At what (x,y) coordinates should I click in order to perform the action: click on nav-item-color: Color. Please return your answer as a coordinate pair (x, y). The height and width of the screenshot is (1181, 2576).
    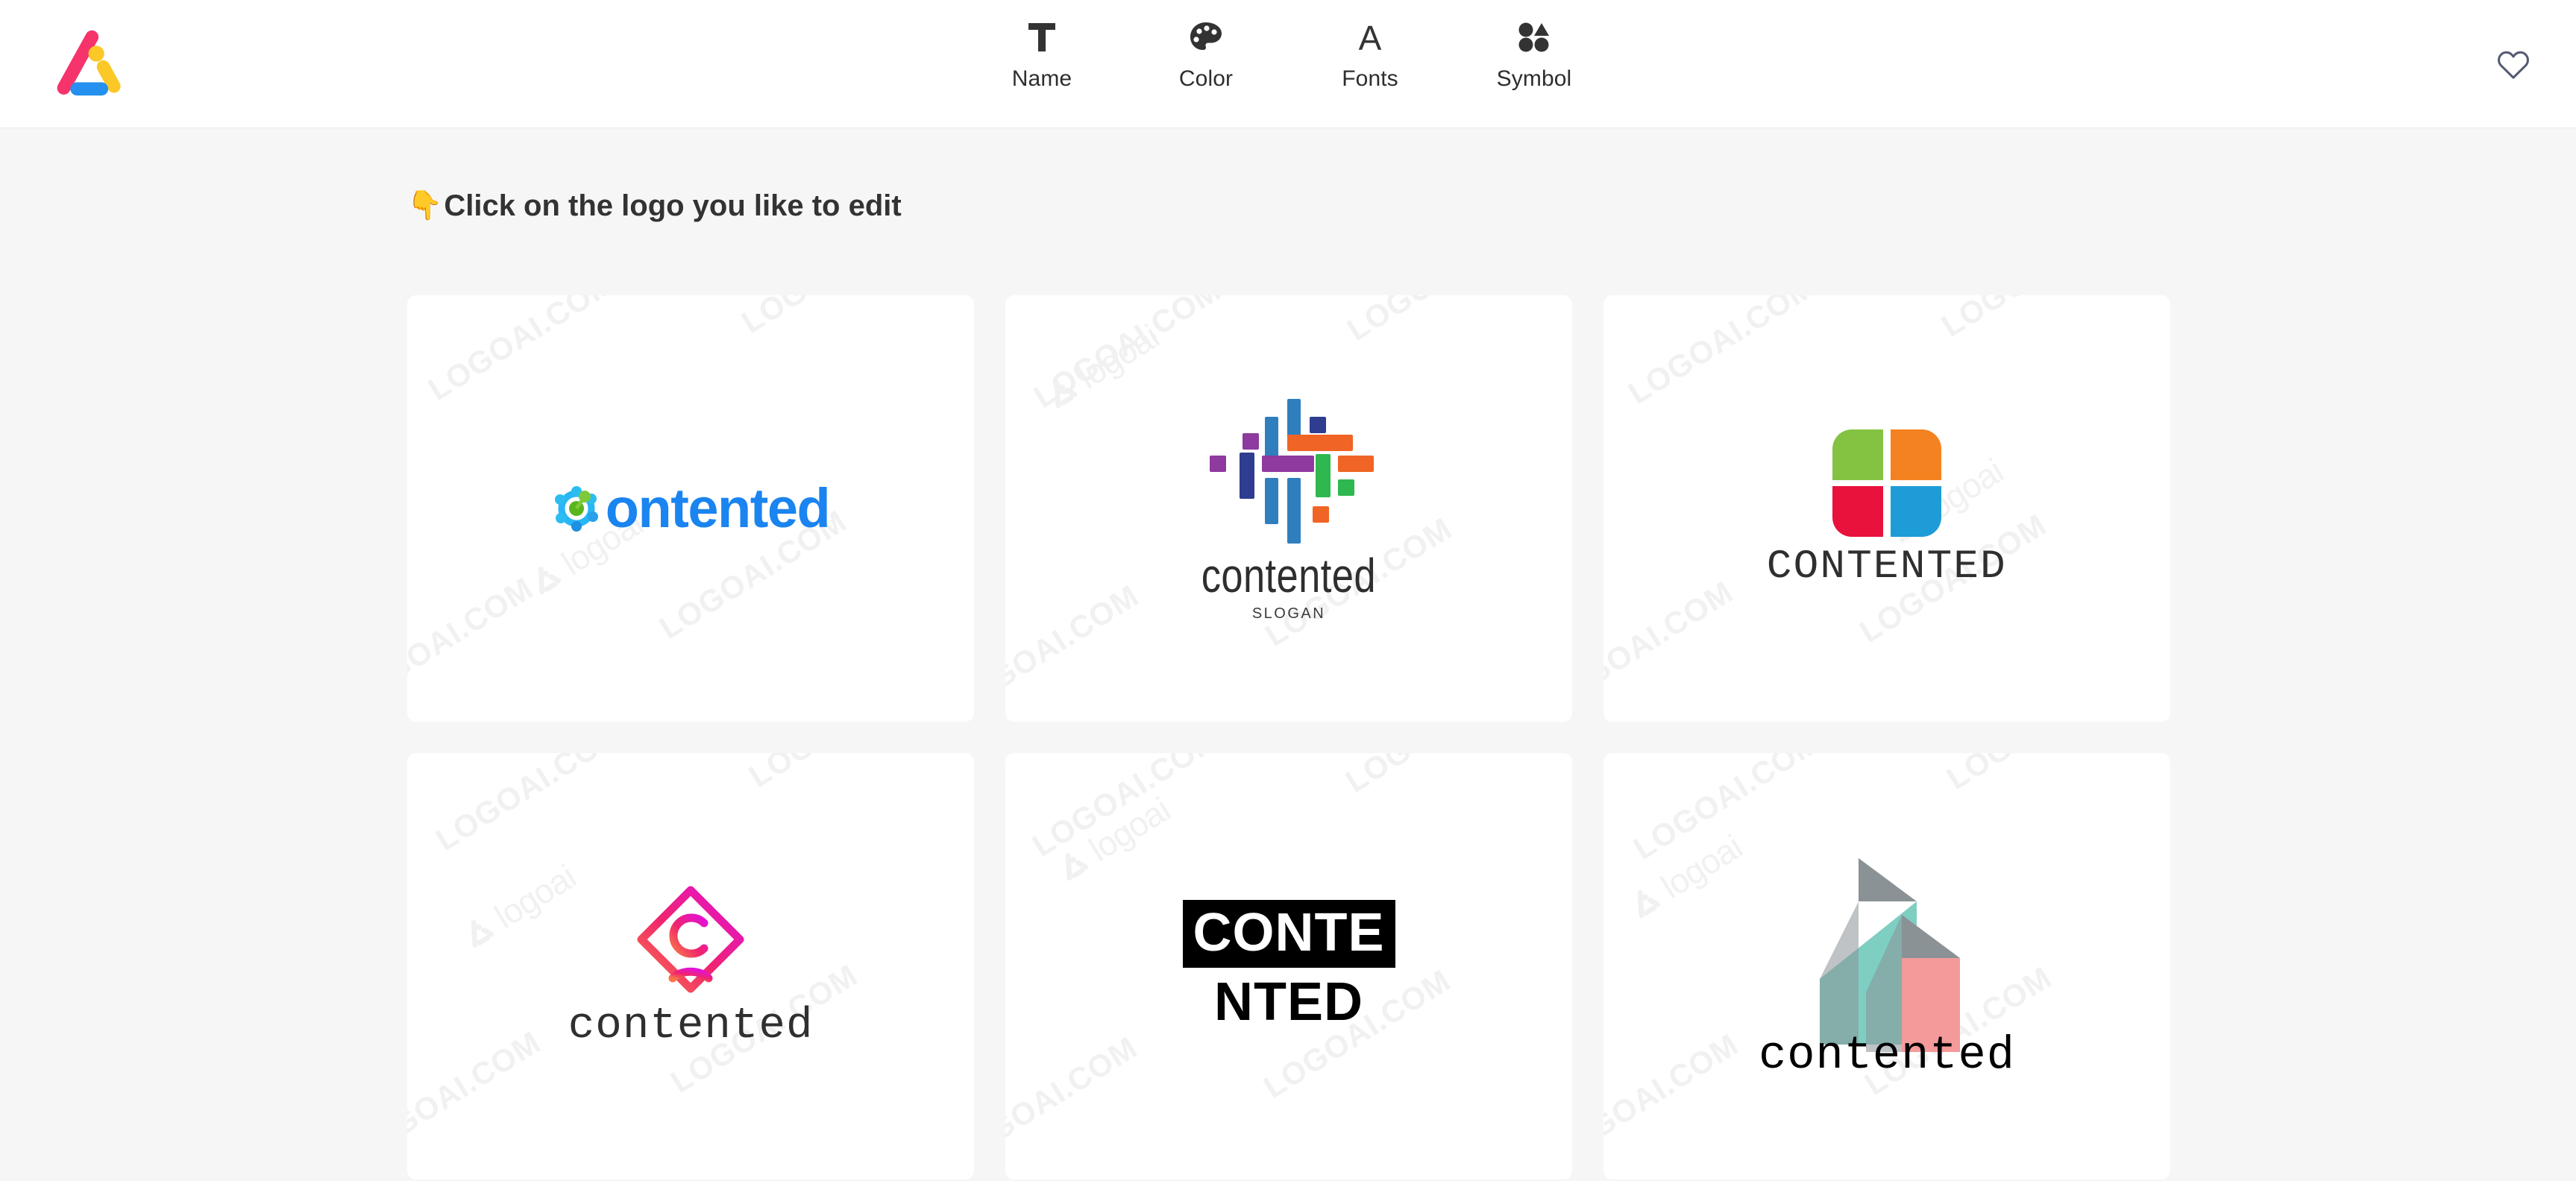
    Looking at the image, I should click on (1206, 53).